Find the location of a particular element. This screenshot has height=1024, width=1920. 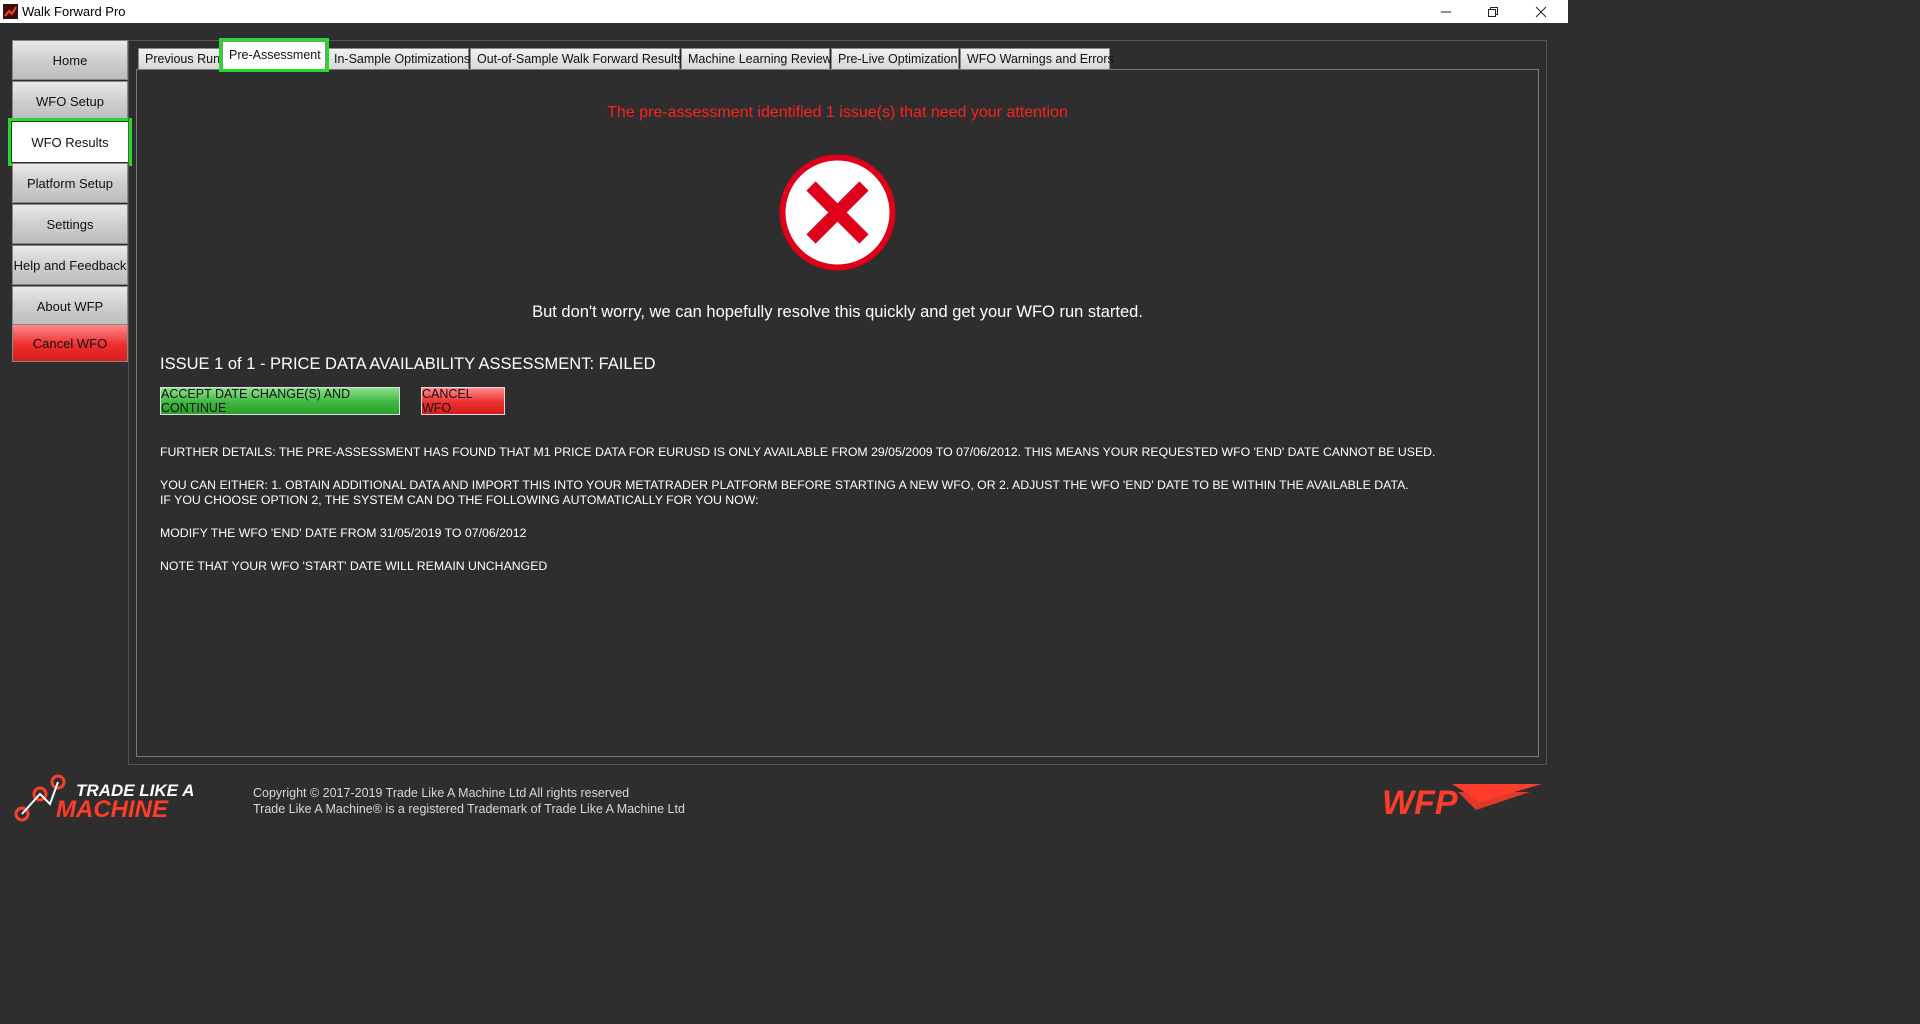

sidebar-item-wfo-results: WFO Results is located at coordinates (70, 142).